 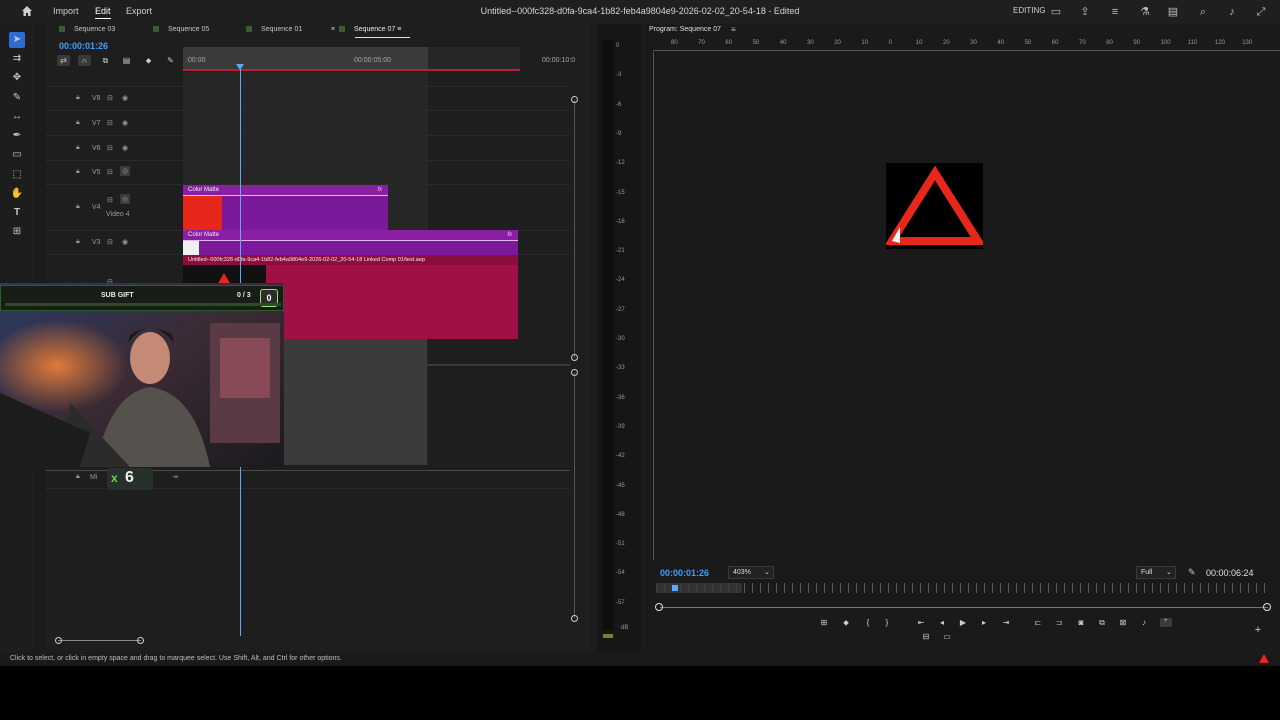 I want to click on program-scrub-ruler, so click(x=964, y=588).